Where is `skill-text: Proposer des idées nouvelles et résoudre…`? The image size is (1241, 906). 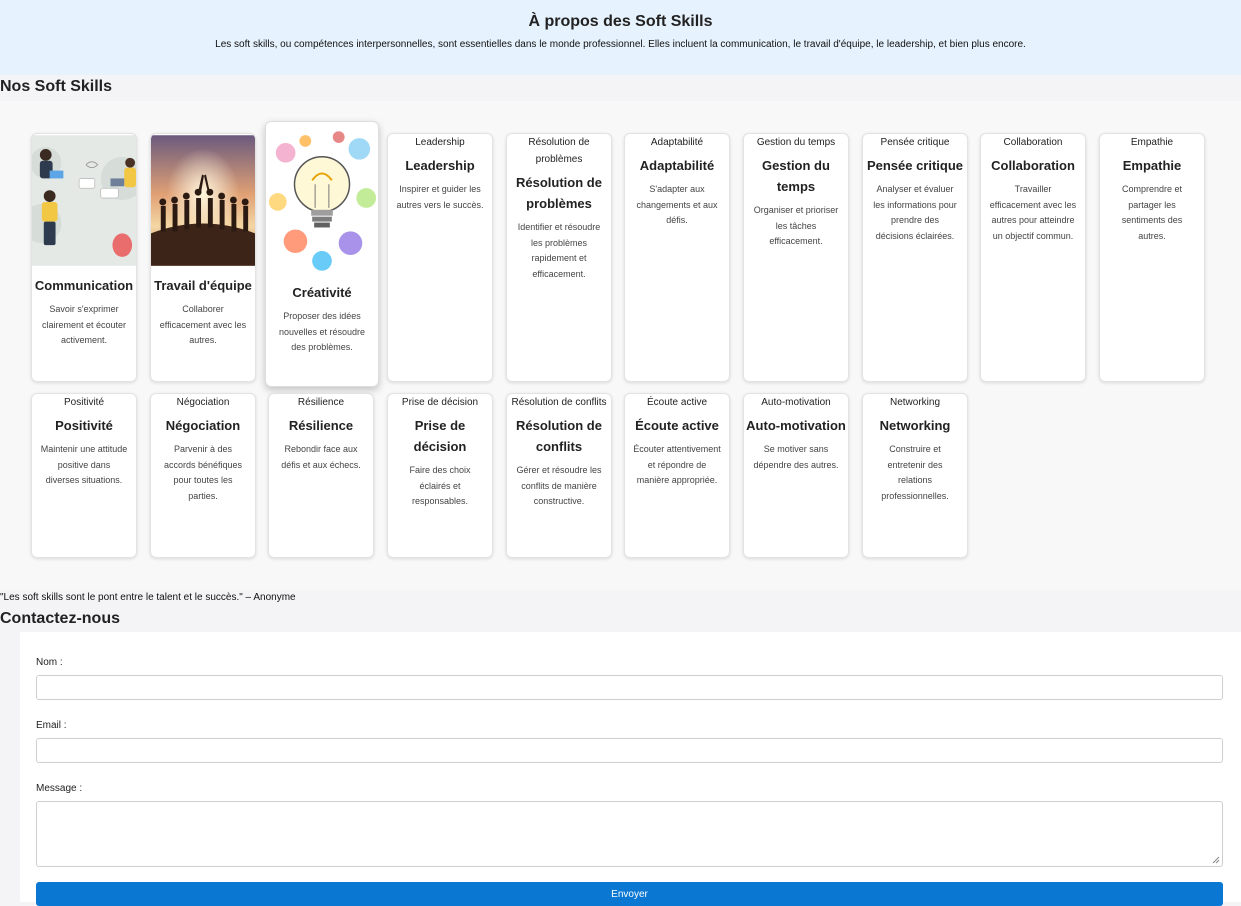 skill-text: Proposer des idées nouvelles et résoudre… is located at coordinates (322, 331).